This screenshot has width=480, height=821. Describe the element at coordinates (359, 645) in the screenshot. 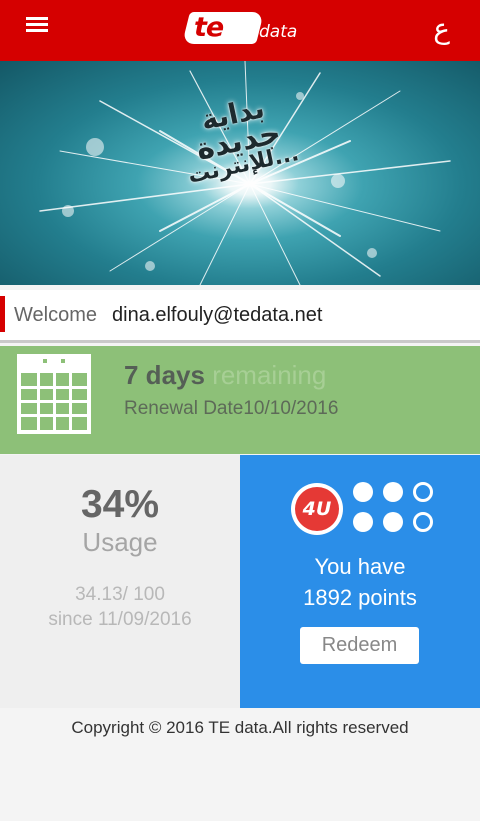

I see `redeem-button: Redeem` at that location.